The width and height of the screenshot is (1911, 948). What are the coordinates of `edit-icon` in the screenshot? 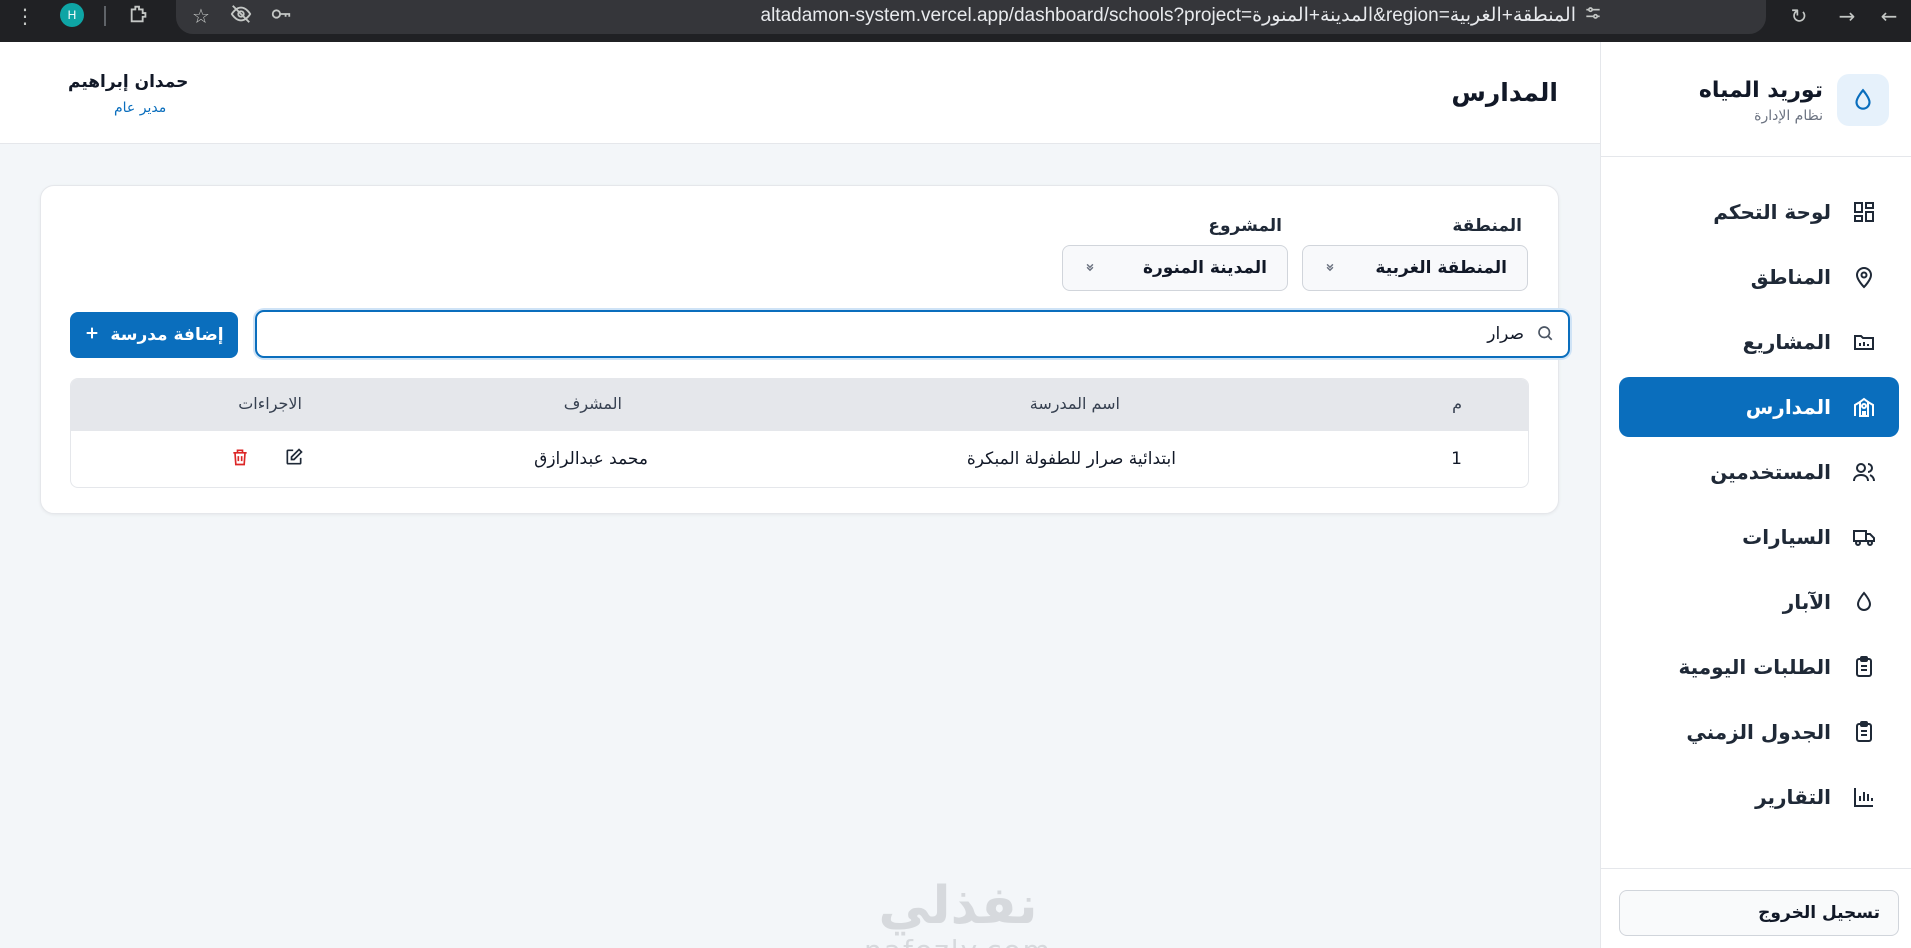 It's located at (294, 457).